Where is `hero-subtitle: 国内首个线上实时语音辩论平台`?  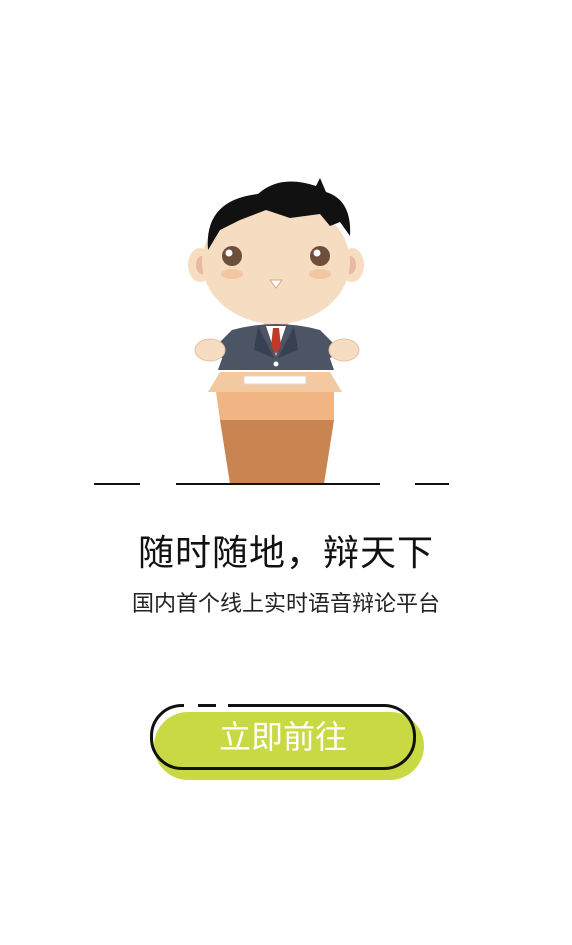 hero-subtitle: 国内首个线上实时语音辩论平台 is located at coordinates (285, 604).